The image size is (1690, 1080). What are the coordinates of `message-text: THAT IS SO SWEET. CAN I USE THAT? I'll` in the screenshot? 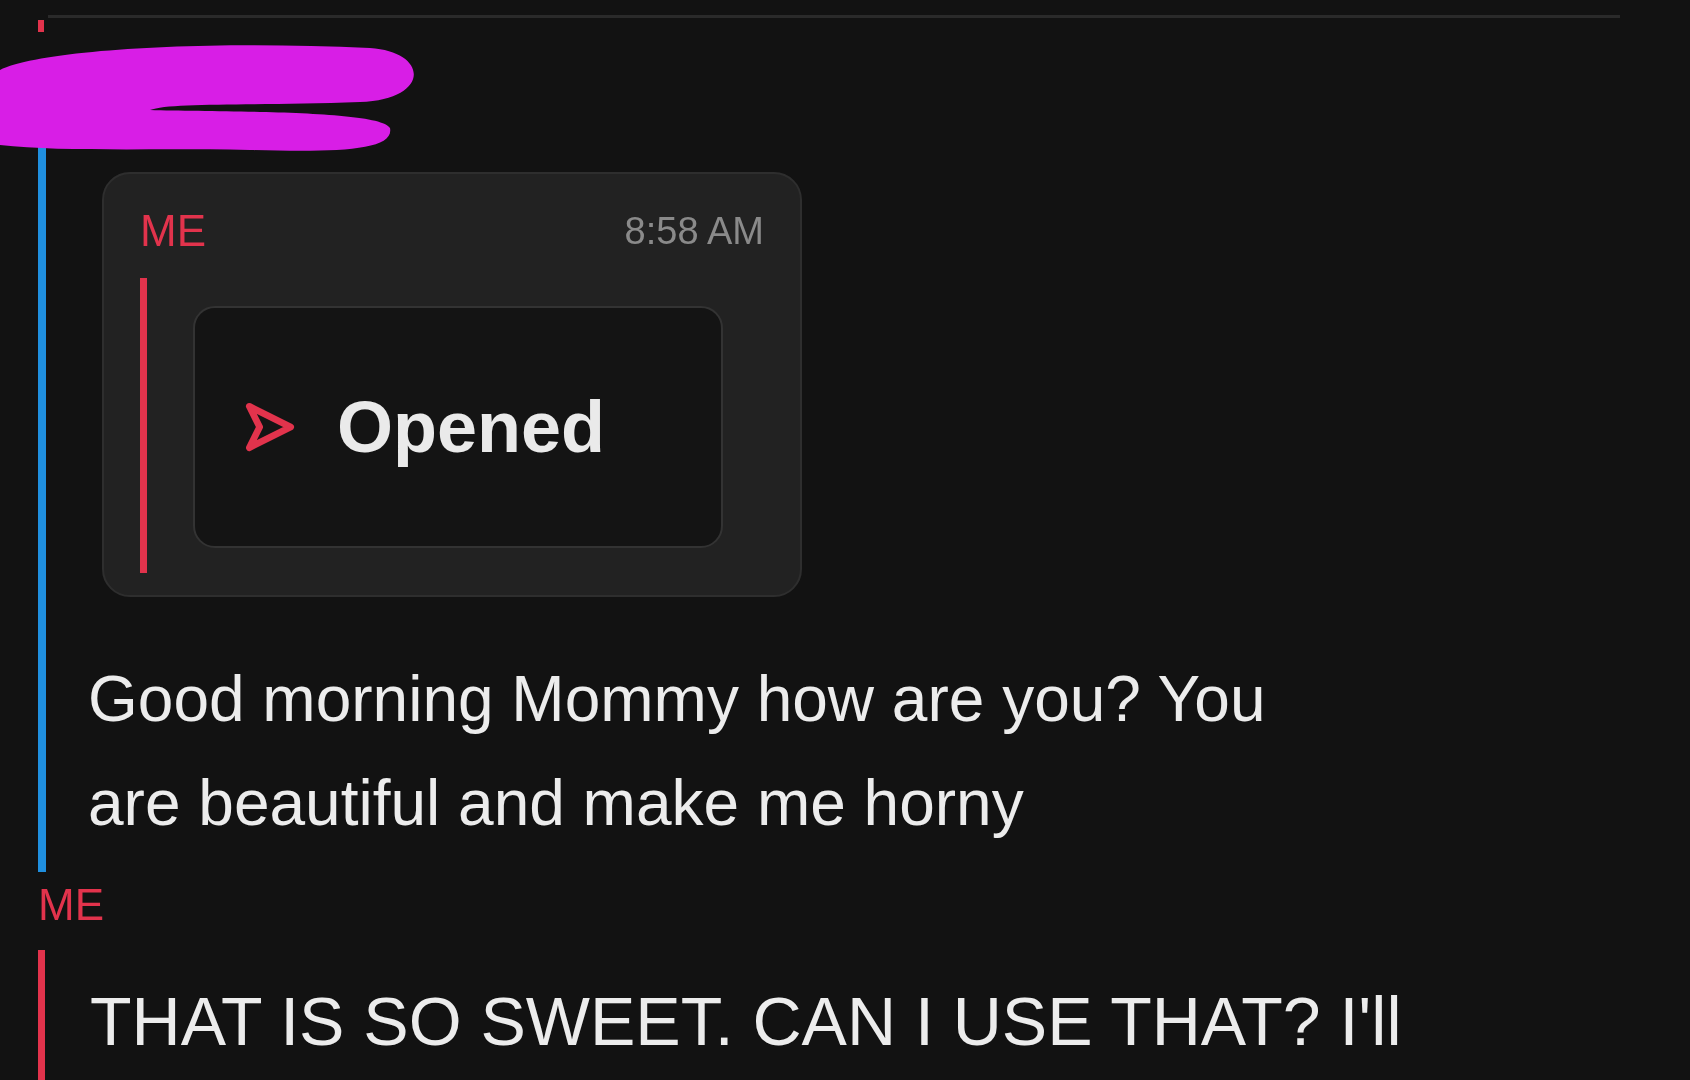 It's located at (746, 1021).